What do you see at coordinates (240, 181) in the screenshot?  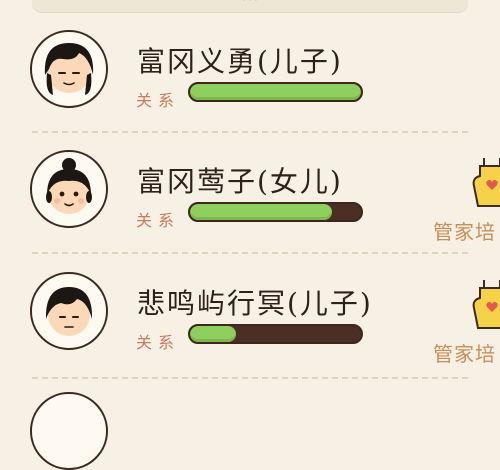 I see `member-name: 富冈莺子(女儿)` at bounding box center [240, 181].